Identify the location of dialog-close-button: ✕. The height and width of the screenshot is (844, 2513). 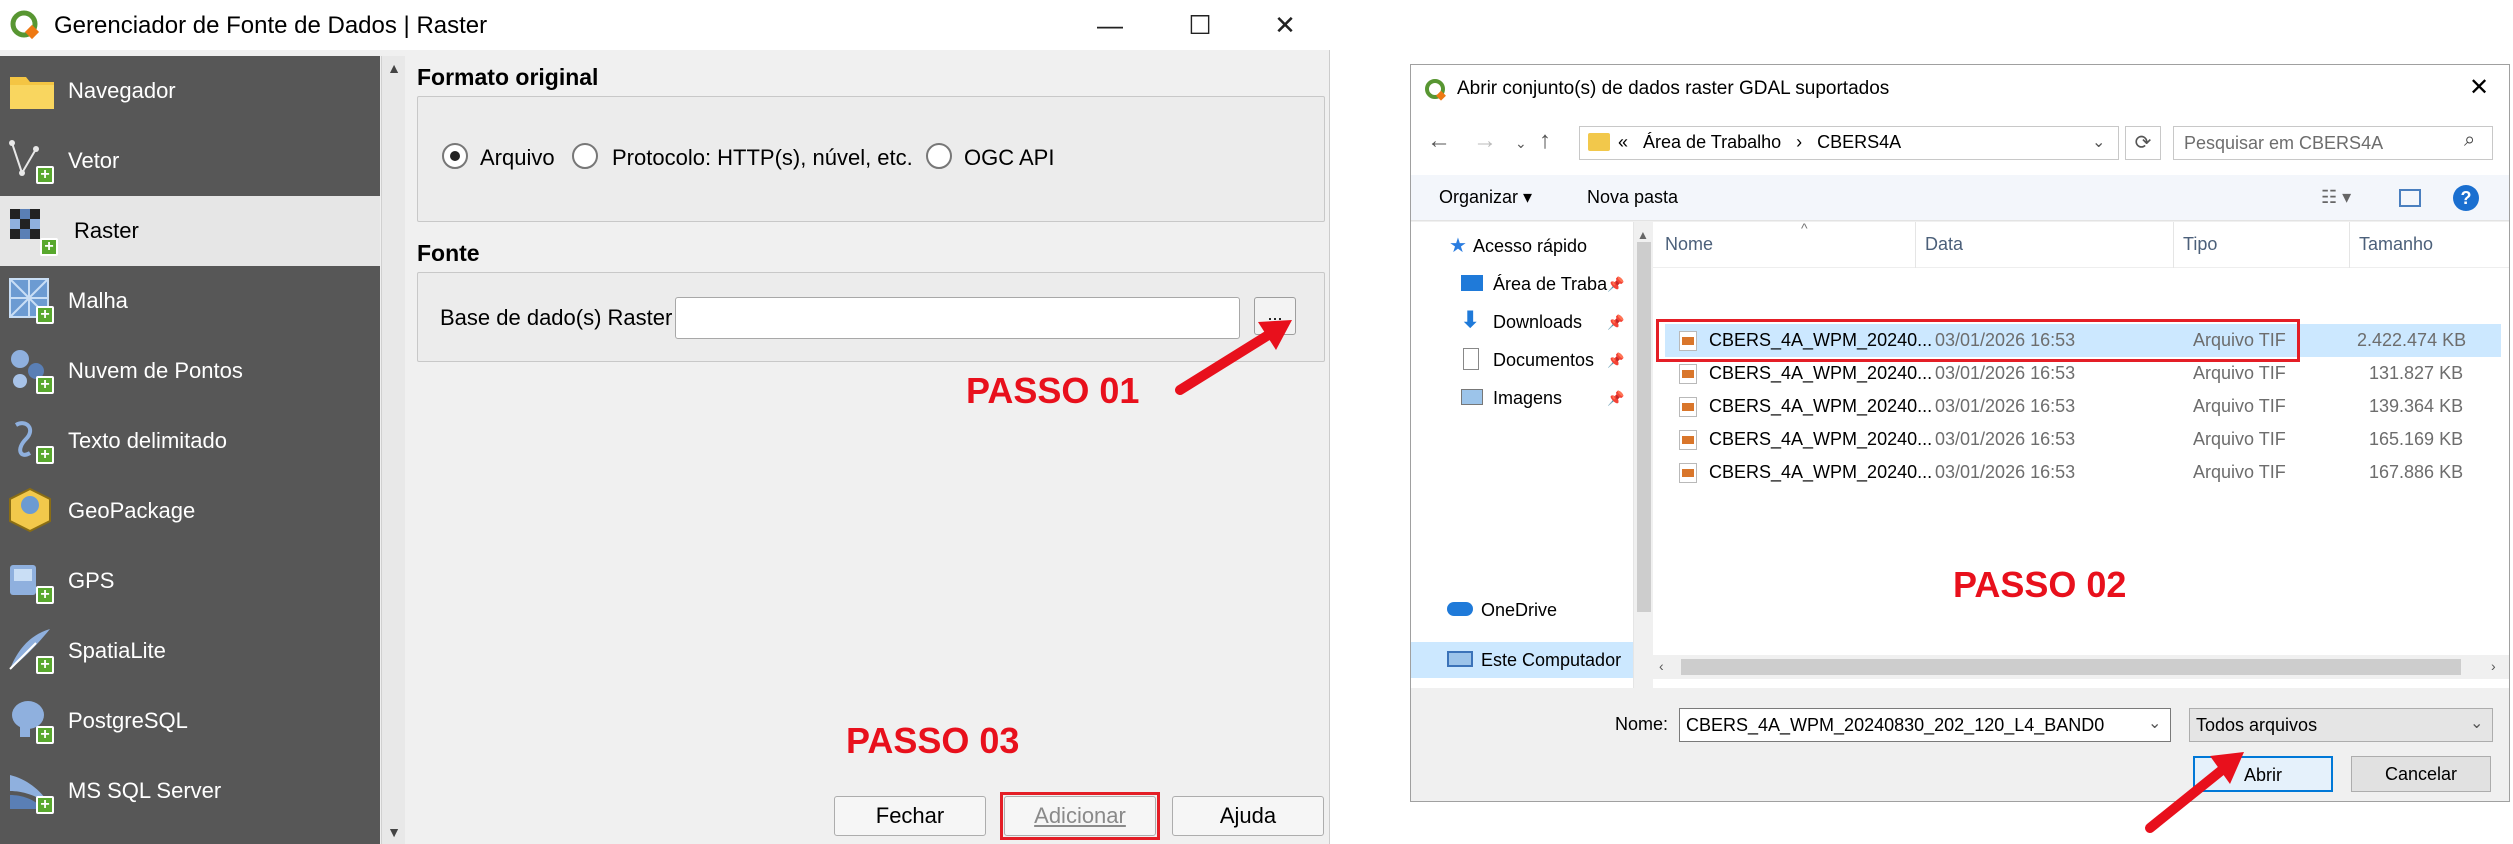
(2479, 87).